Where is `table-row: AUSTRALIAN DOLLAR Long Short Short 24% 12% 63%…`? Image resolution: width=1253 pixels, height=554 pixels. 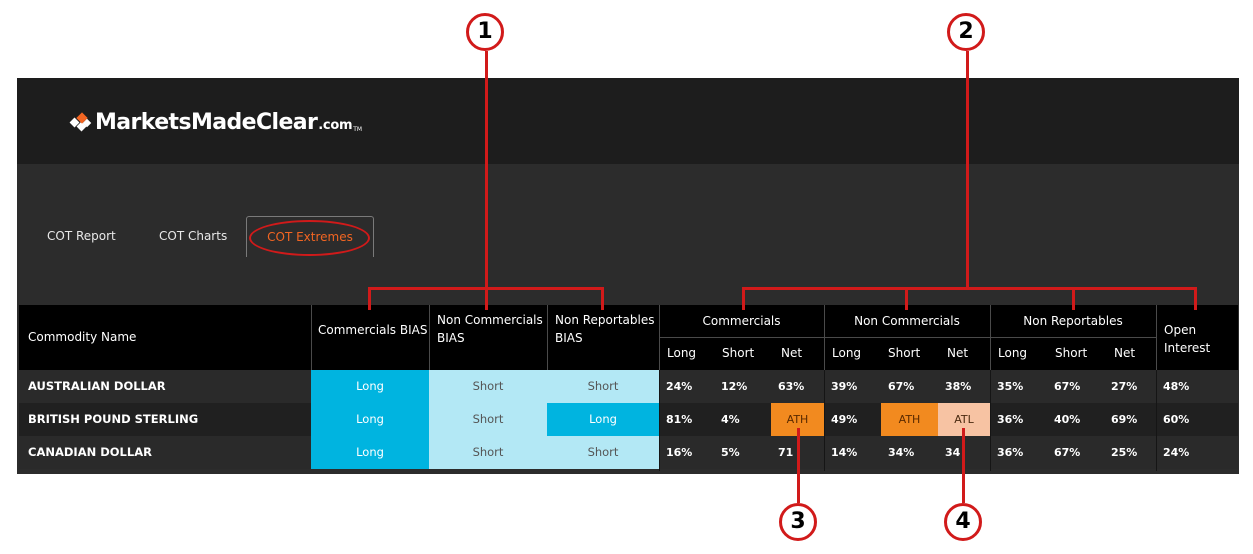 table-row: AUSTRALIAN DOLLAR Long Short Short 24% 12% 63%… is located at coordinates (628, 386).